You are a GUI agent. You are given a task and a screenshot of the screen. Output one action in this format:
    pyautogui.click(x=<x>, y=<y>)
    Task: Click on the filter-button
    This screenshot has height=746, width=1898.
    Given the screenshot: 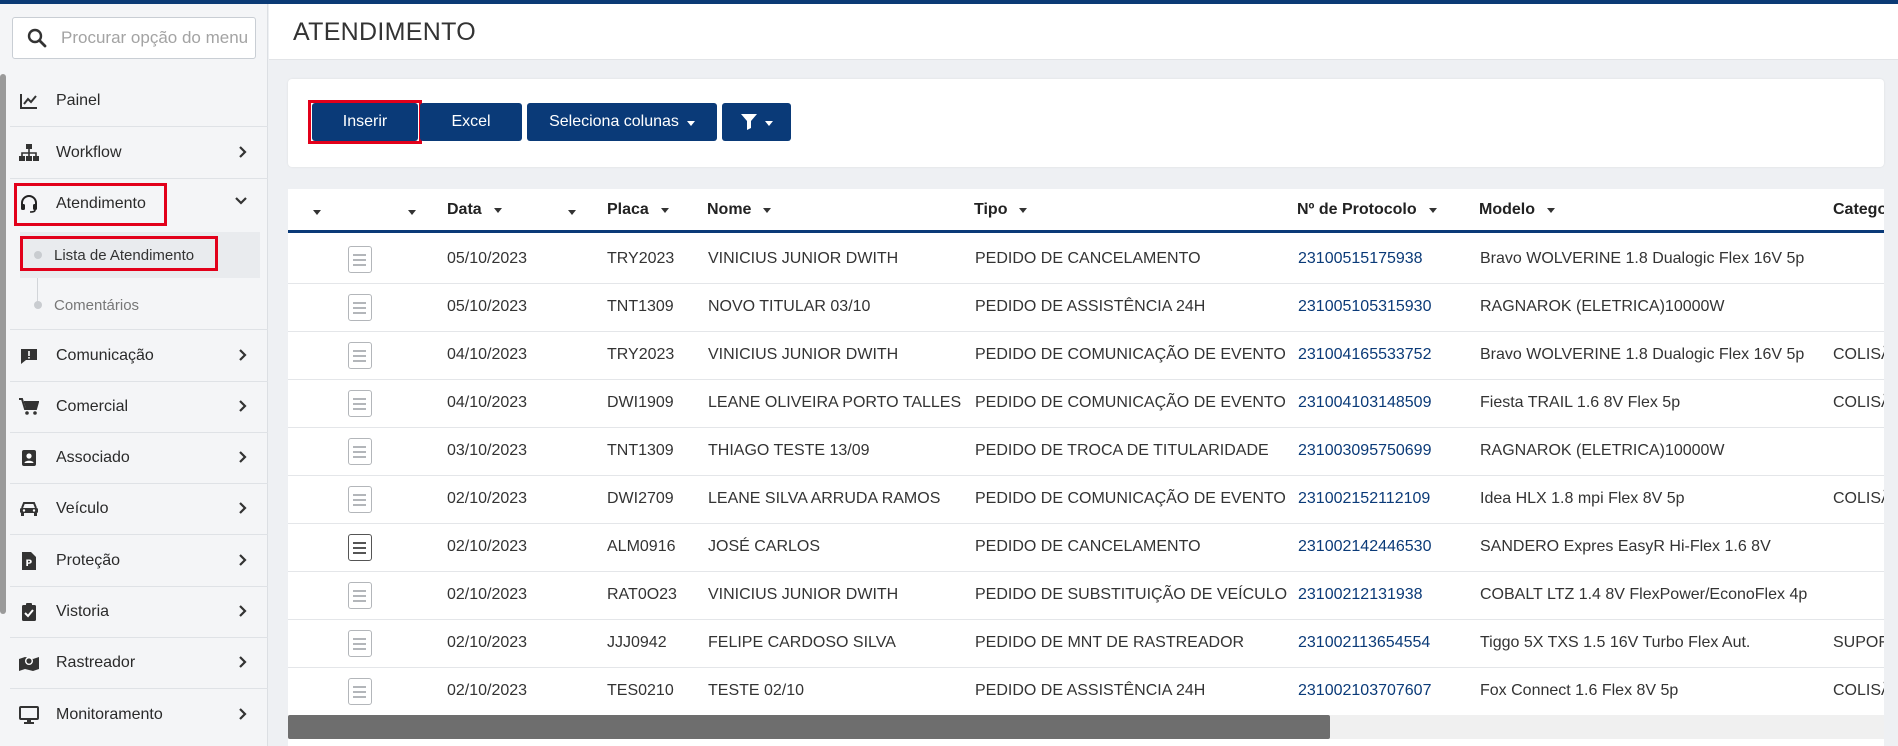 What is the action you would take?
    pyautogui.click(x=756, y=122)
    